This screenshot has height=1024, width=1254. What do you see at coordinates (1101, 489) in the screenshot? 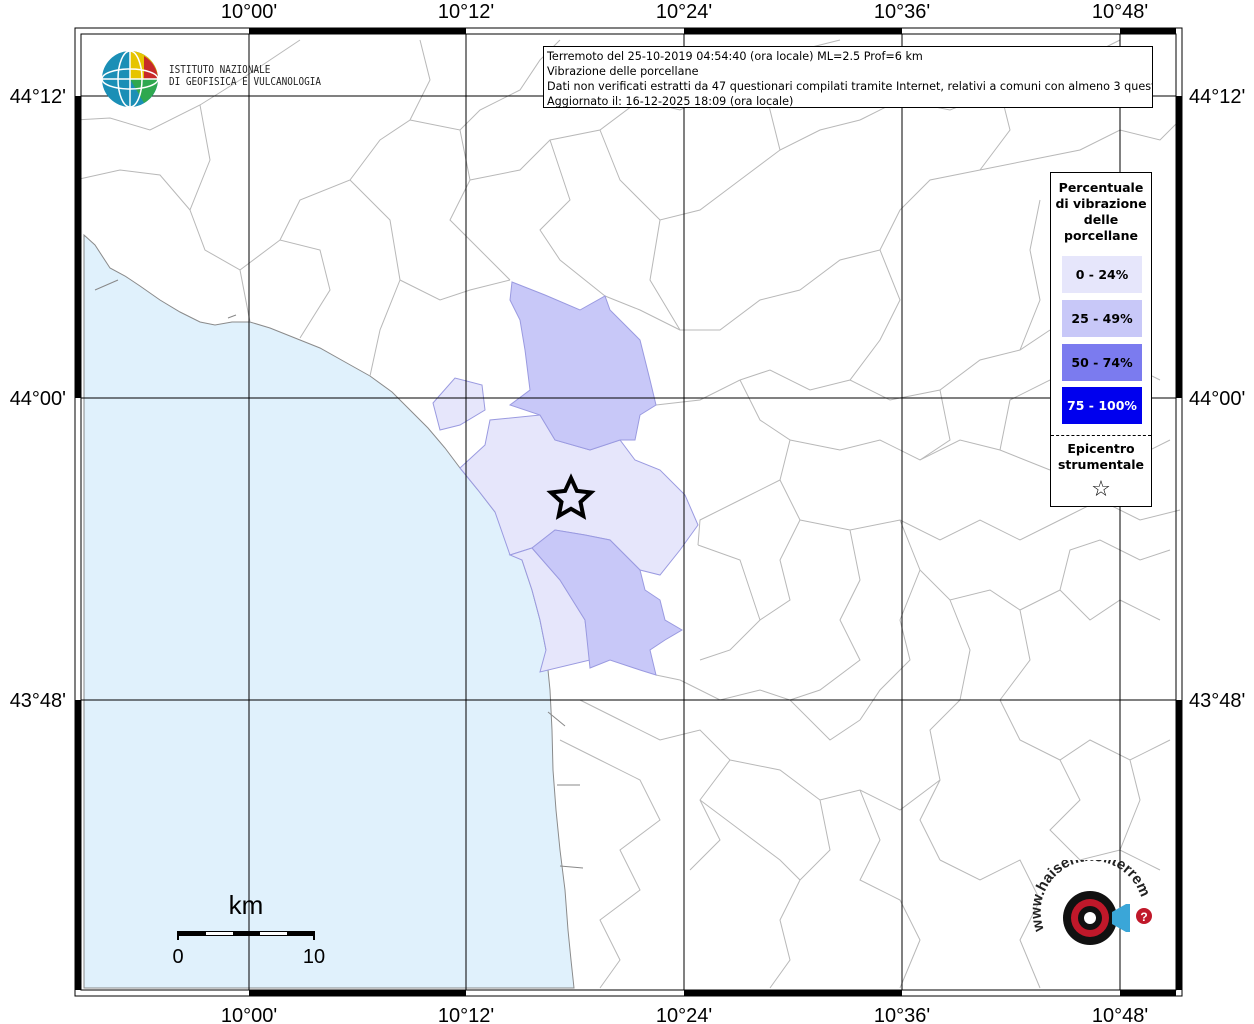
I see `legend-star-icon: ☆` at bounding box center [1101, 489].